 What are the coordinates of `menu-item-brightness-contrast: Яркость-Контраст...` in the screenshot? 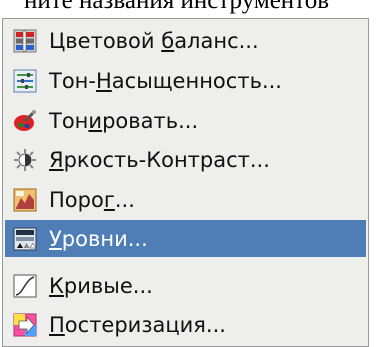 It's located at (185, 159).